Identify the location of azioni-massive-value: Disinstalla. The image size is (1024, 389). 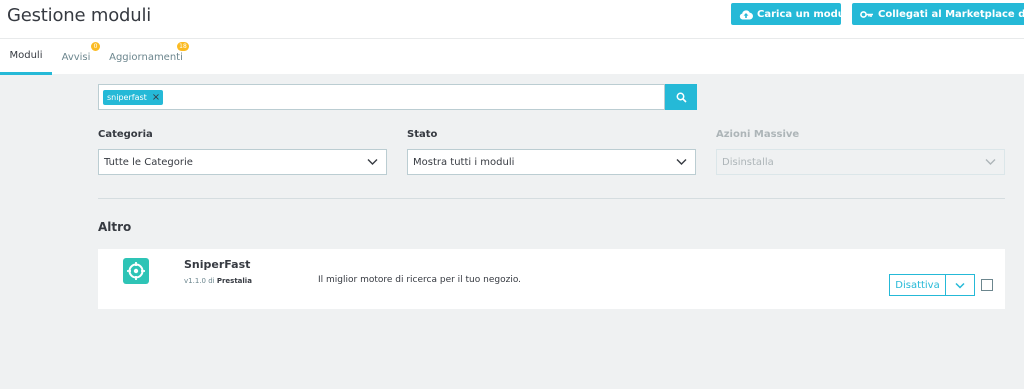
(748, 162).